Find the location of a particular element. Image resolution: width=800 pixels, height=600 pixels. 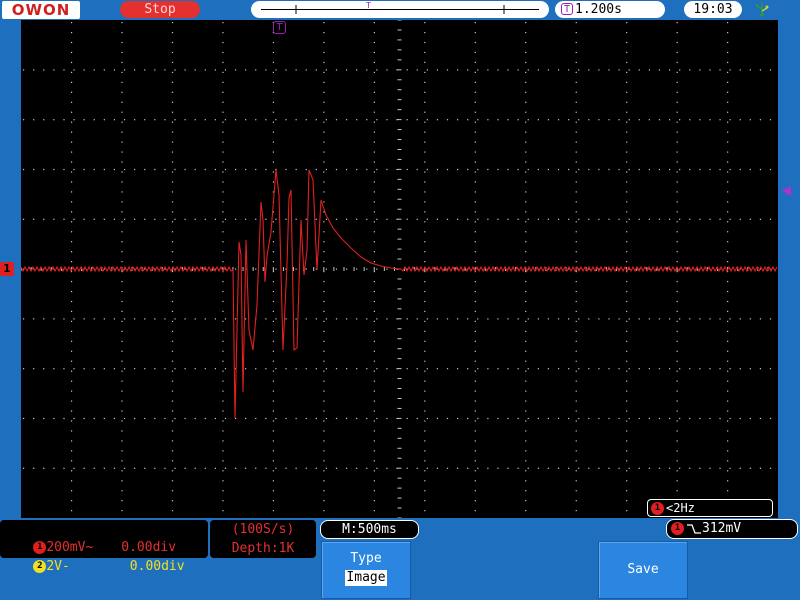

horizontal-position-readout: T 1.200s is located at coordinates (610, 9).